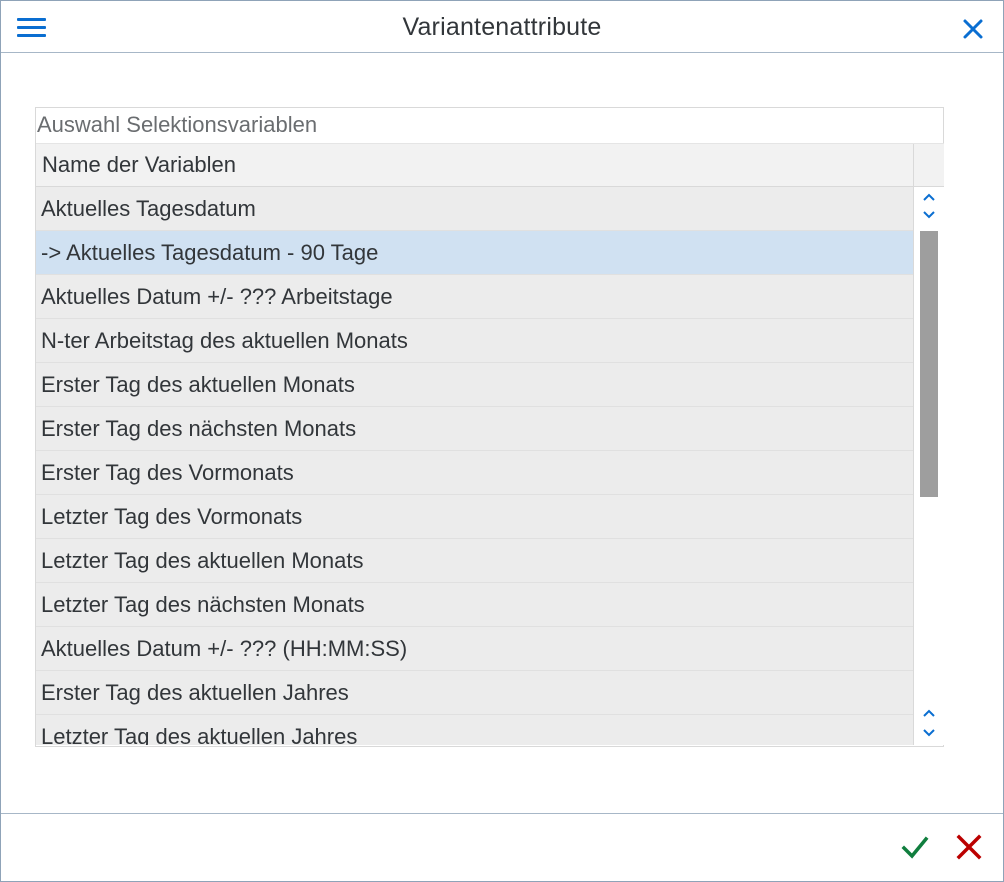  Describe the element at coordinates (210, 252) in the screenshot. I see `row-label: -> Aktuelles Tagesdatum - 90 Tage` at that location.